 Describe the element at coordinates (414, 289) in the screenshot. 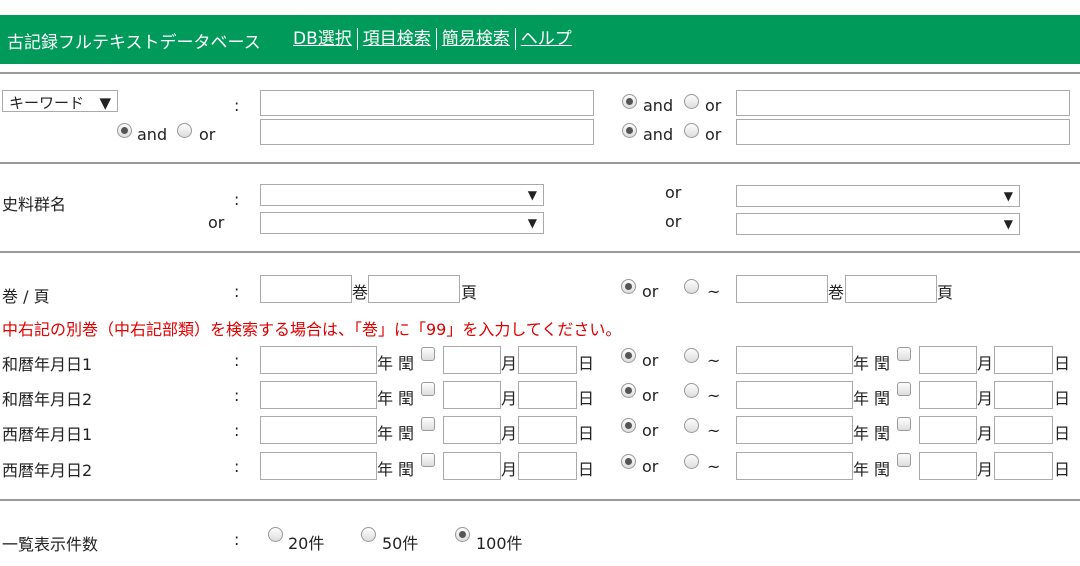

I see `page-input-from` at that location.